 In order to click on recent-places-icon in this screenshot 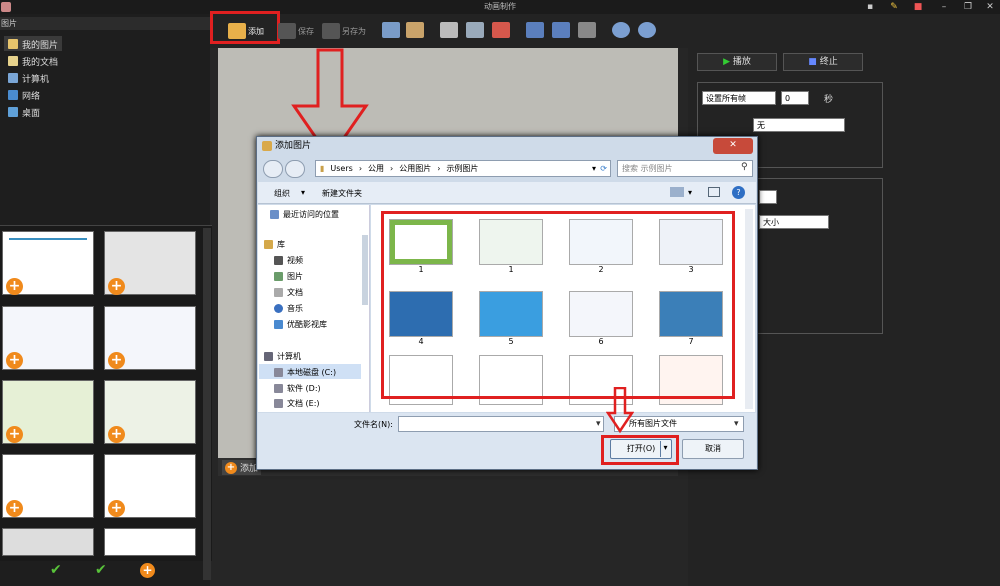, I will do `click(274, 214)`.